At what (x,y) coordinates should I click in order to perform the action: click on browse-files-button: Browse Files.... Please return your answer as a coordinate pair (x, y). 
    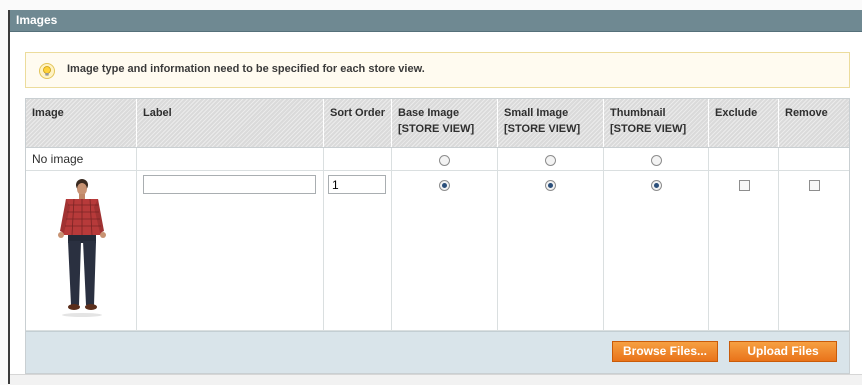
    Looking at the image, I should click on (665, 351).